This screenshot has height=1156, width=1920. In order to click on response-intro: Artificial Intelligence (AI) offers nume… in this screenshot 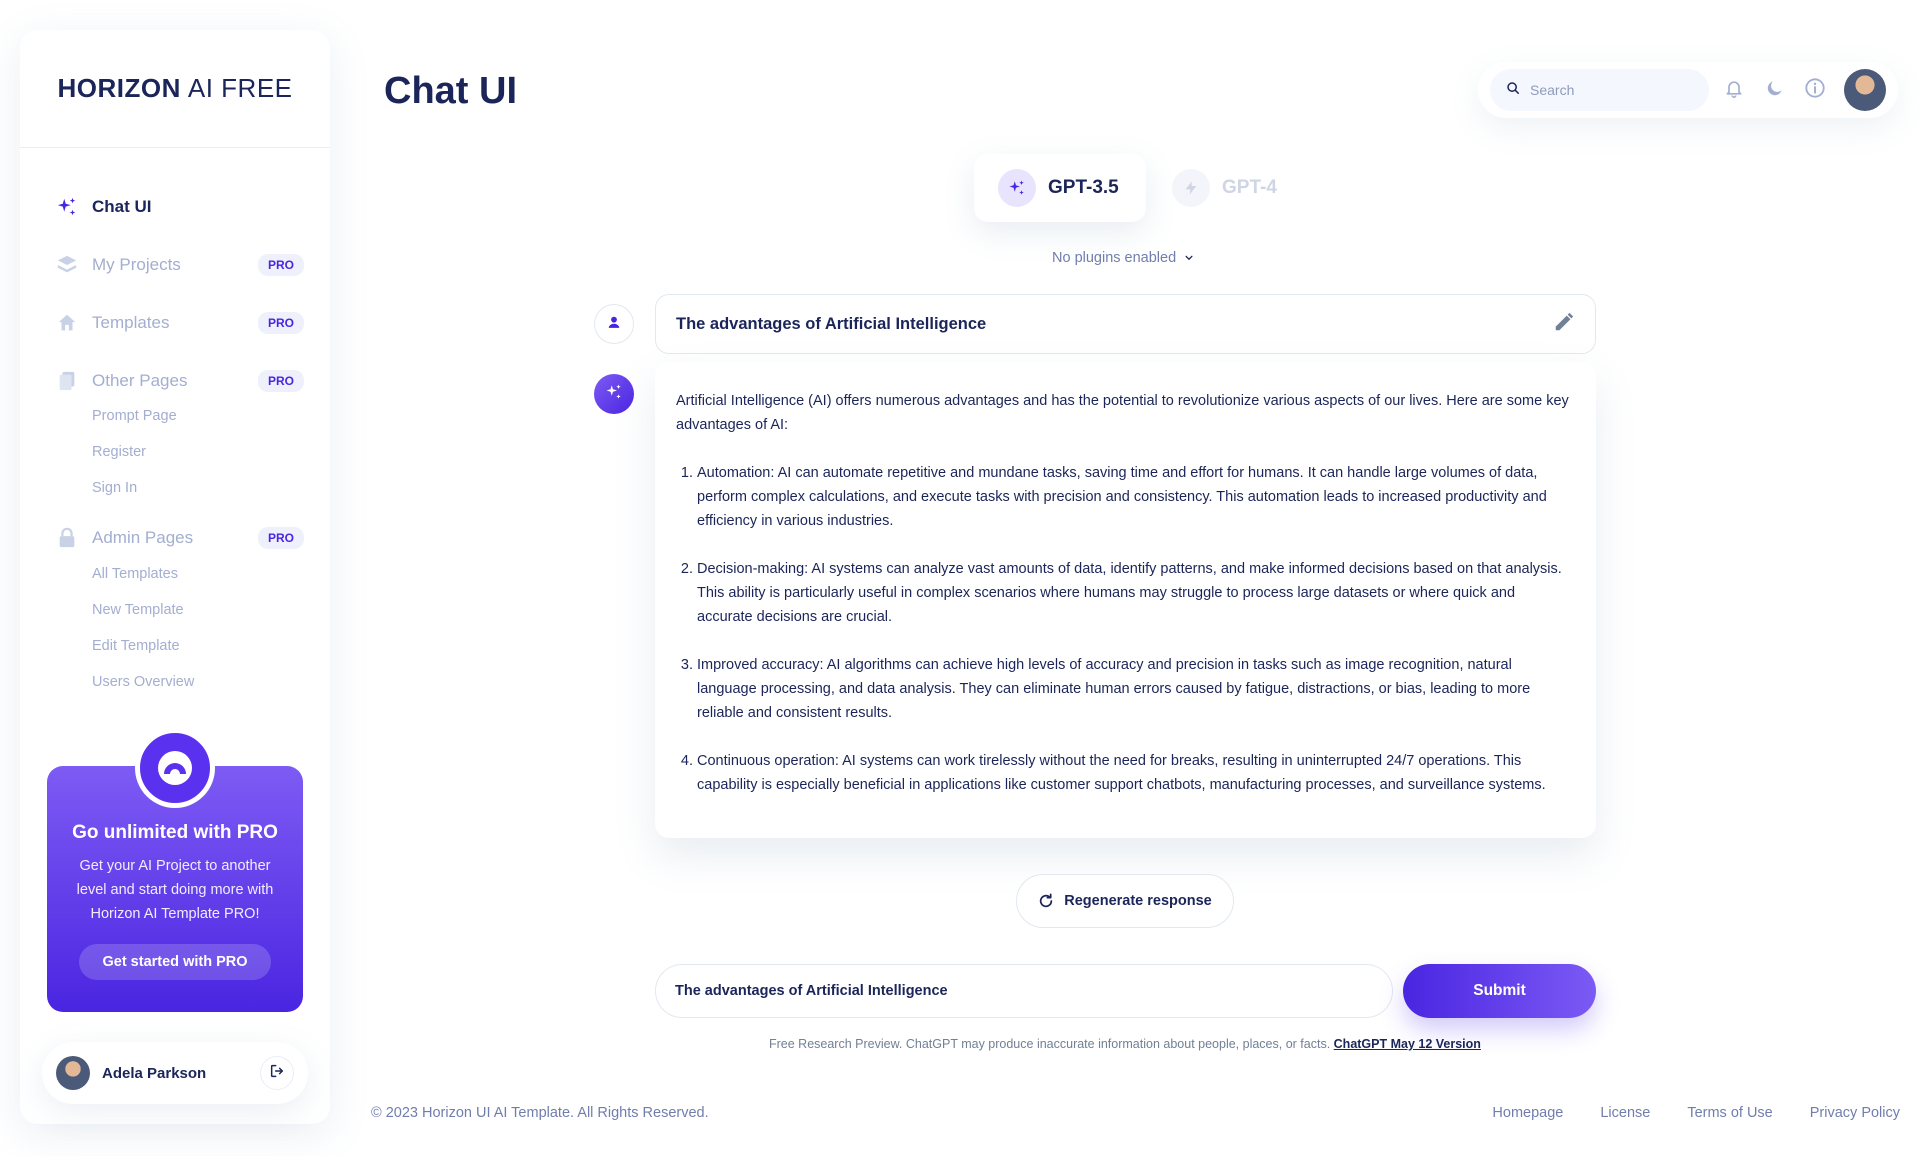, I will do `click(1122, 413)`.